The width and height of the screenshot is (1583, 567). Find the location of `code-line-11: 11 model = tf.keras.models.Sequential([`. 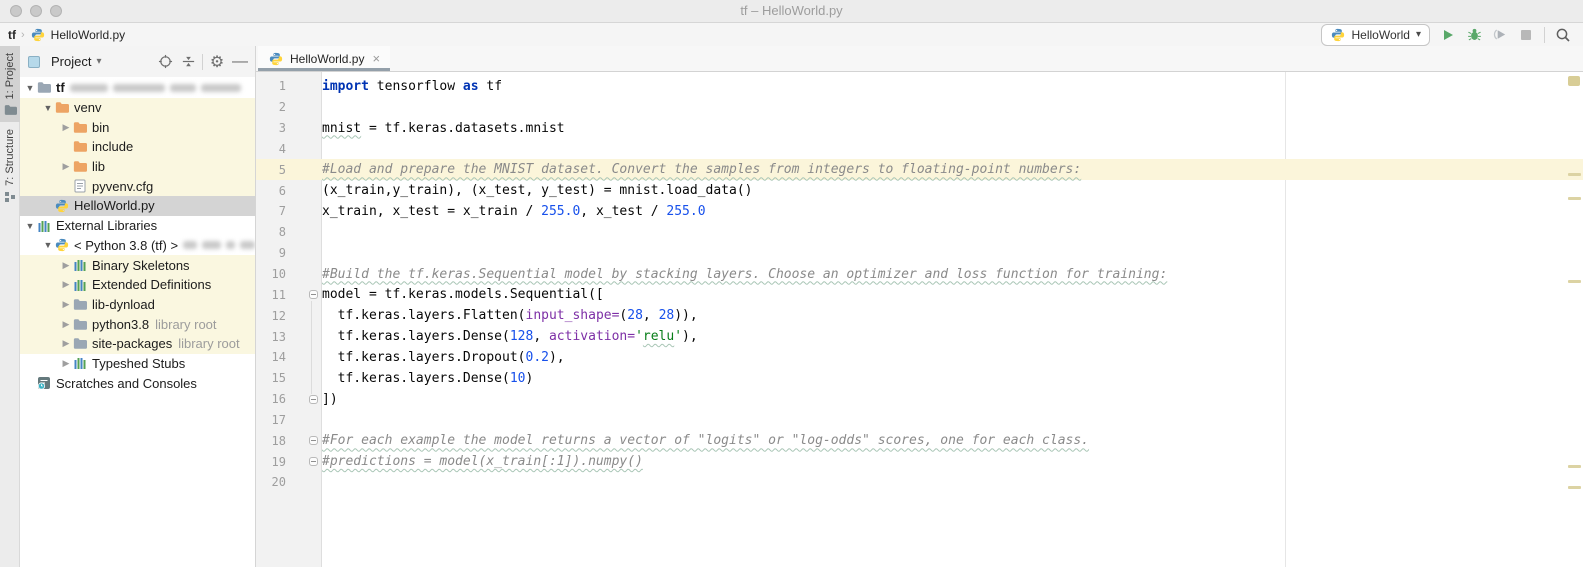

code-line-11: 11 model = tf.keras.models.Sequential([ is located at coordinates (919, 294).